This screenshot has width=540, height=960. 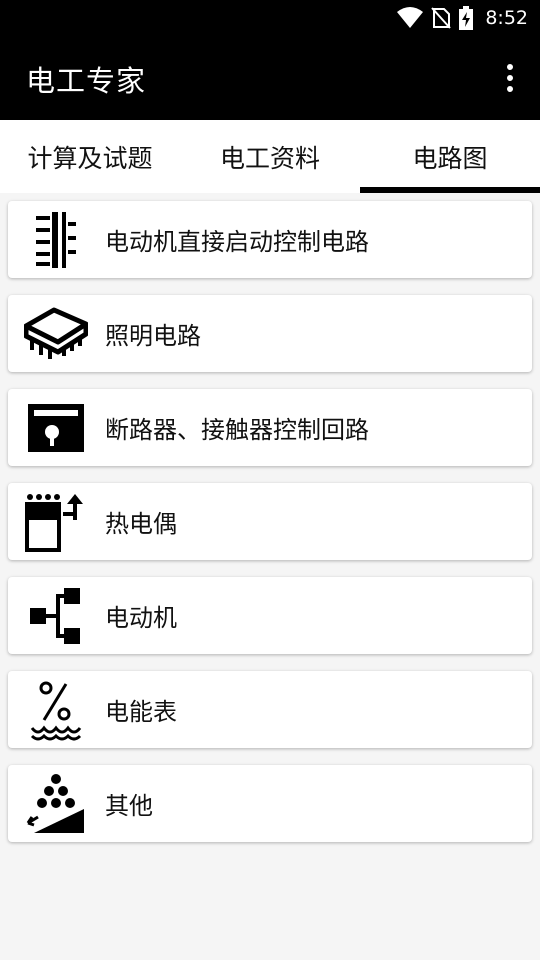 What do you see at coordinates (141, 712) in the screenshot?
I see `list-item-label: 电能表` at bounding box center [141, 712].